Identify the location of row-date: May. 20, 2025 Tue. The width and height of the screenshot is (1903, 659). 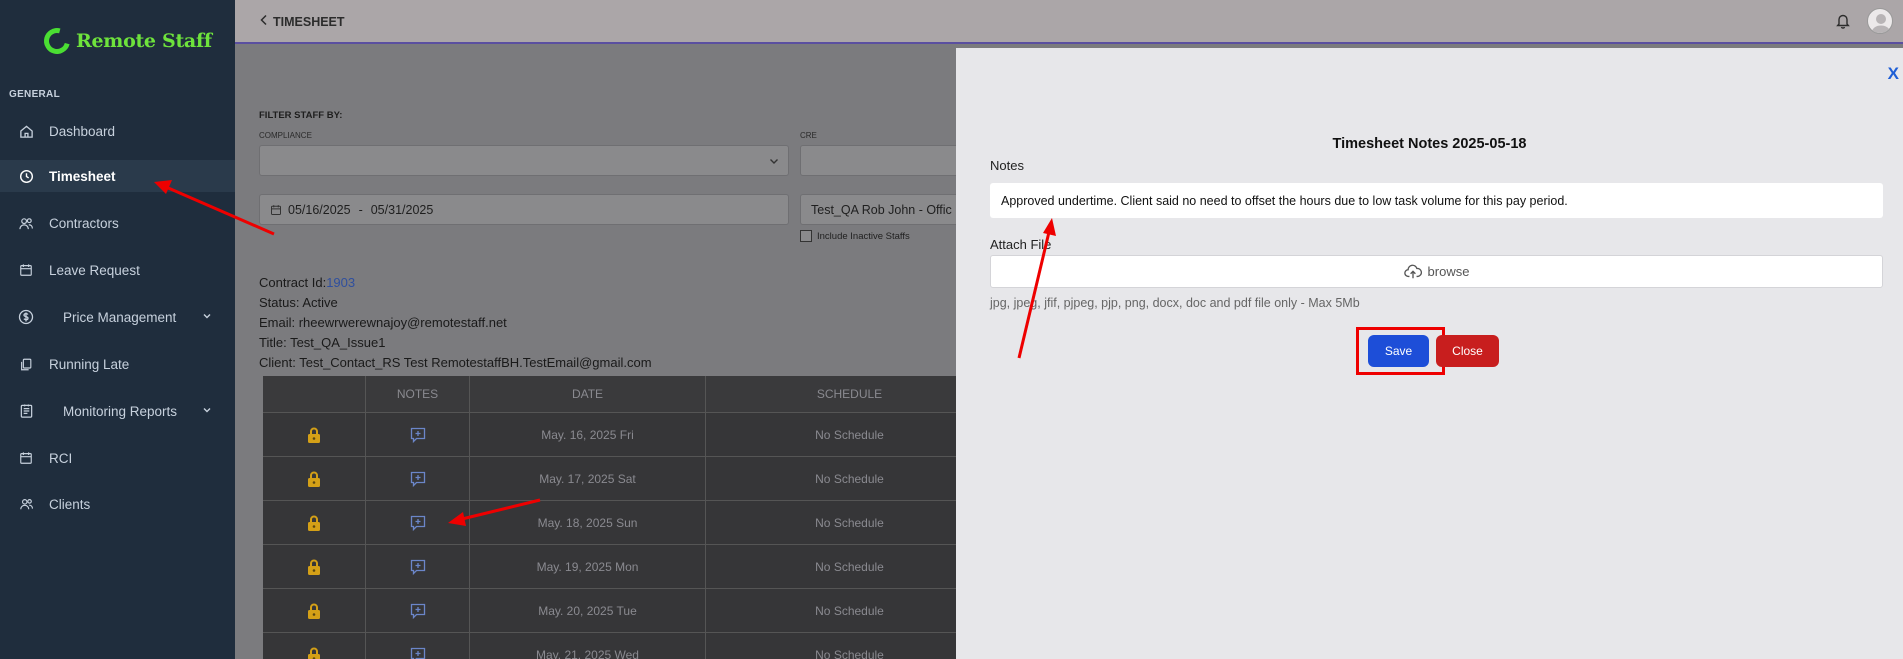
(588, 610).